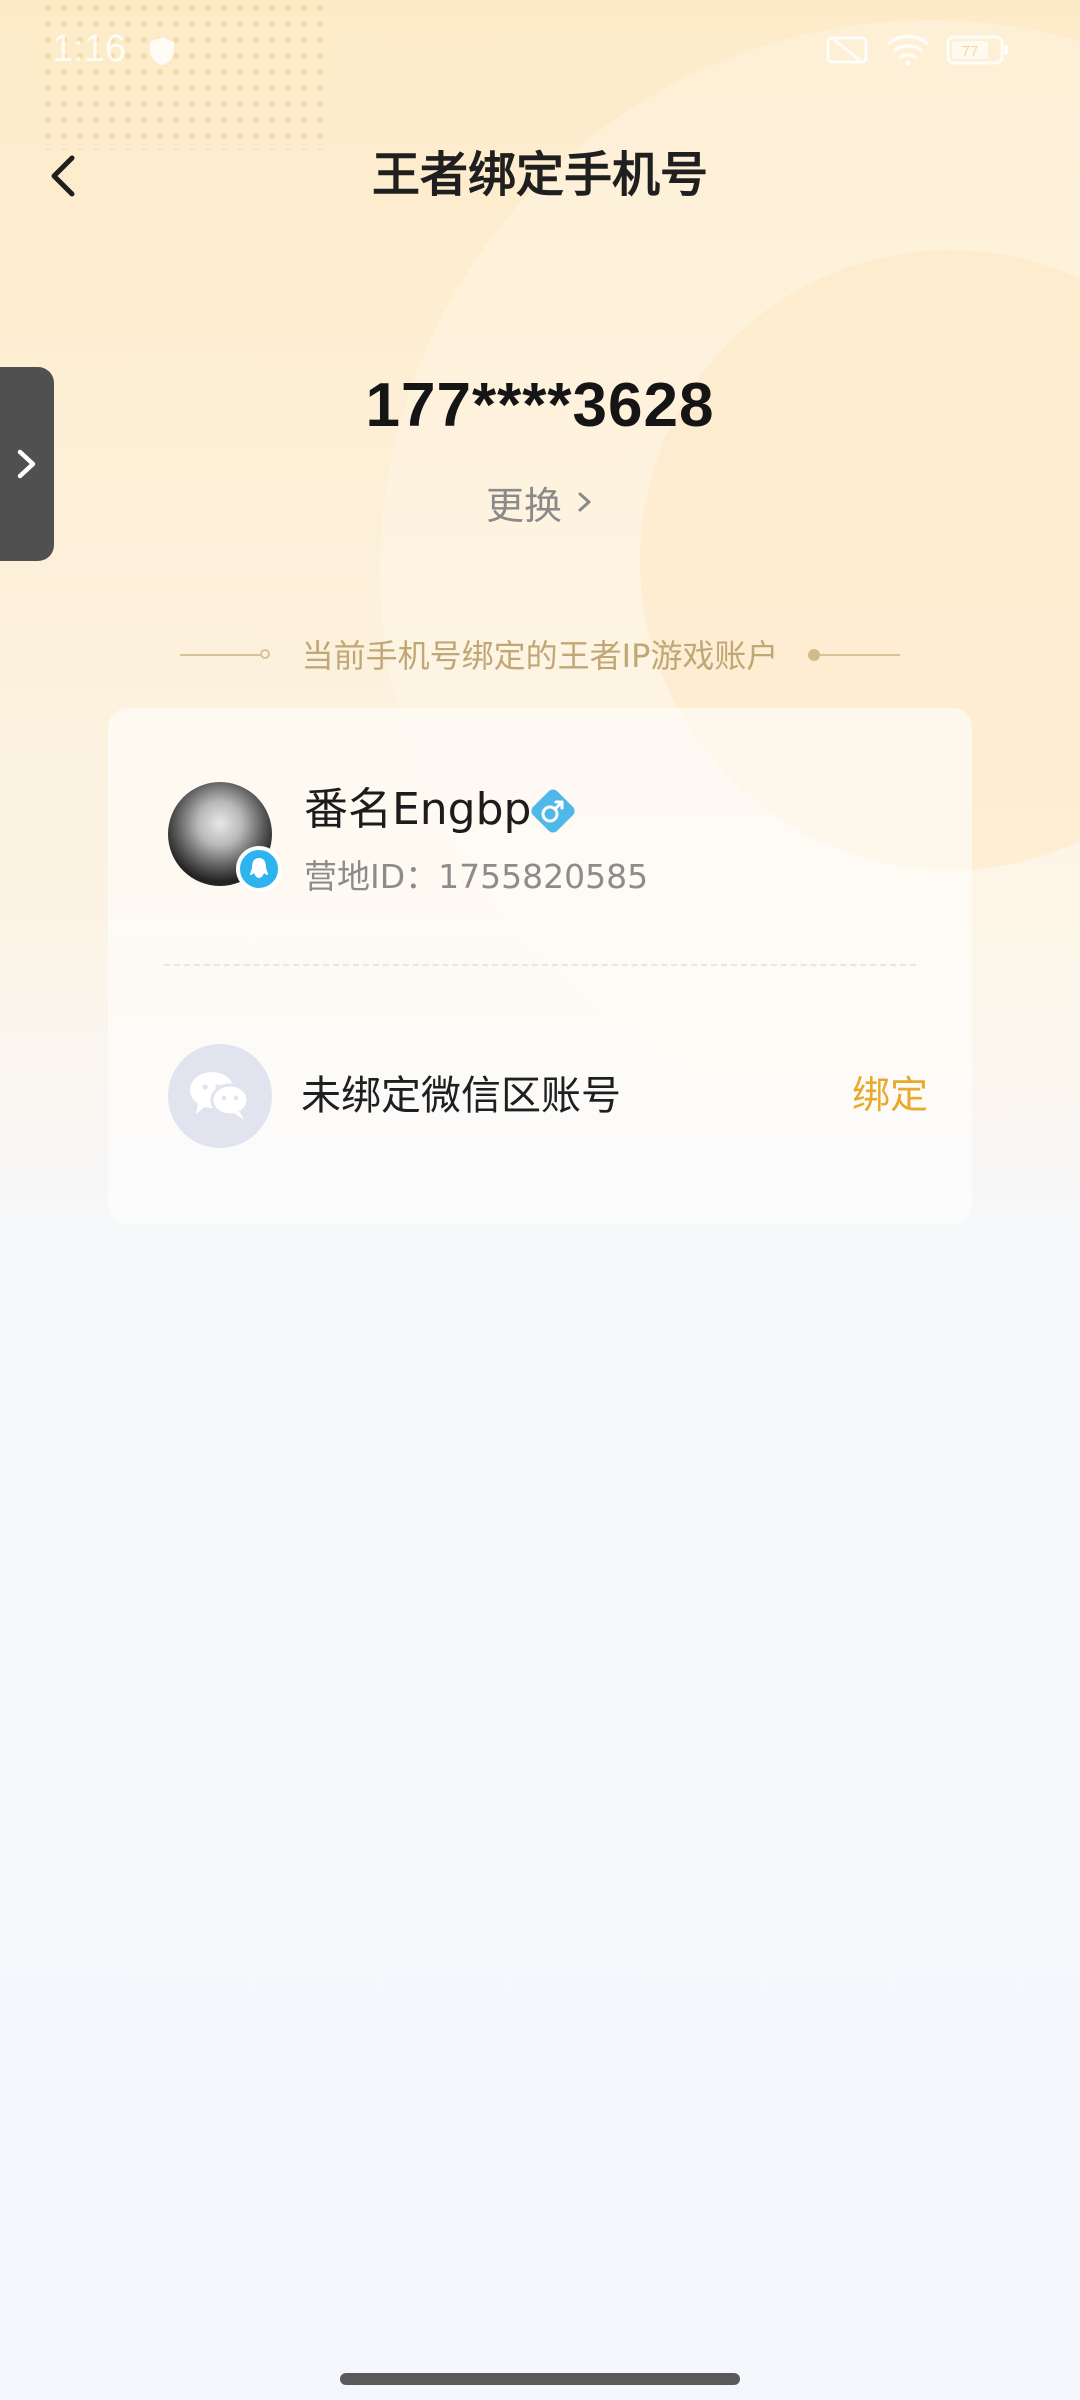 This screenshot has width=1080, height=2400. What do you see at coordinates (523, 505) in the screenshot?
I see `change-label: 更换` at bounding box center [523, 505].